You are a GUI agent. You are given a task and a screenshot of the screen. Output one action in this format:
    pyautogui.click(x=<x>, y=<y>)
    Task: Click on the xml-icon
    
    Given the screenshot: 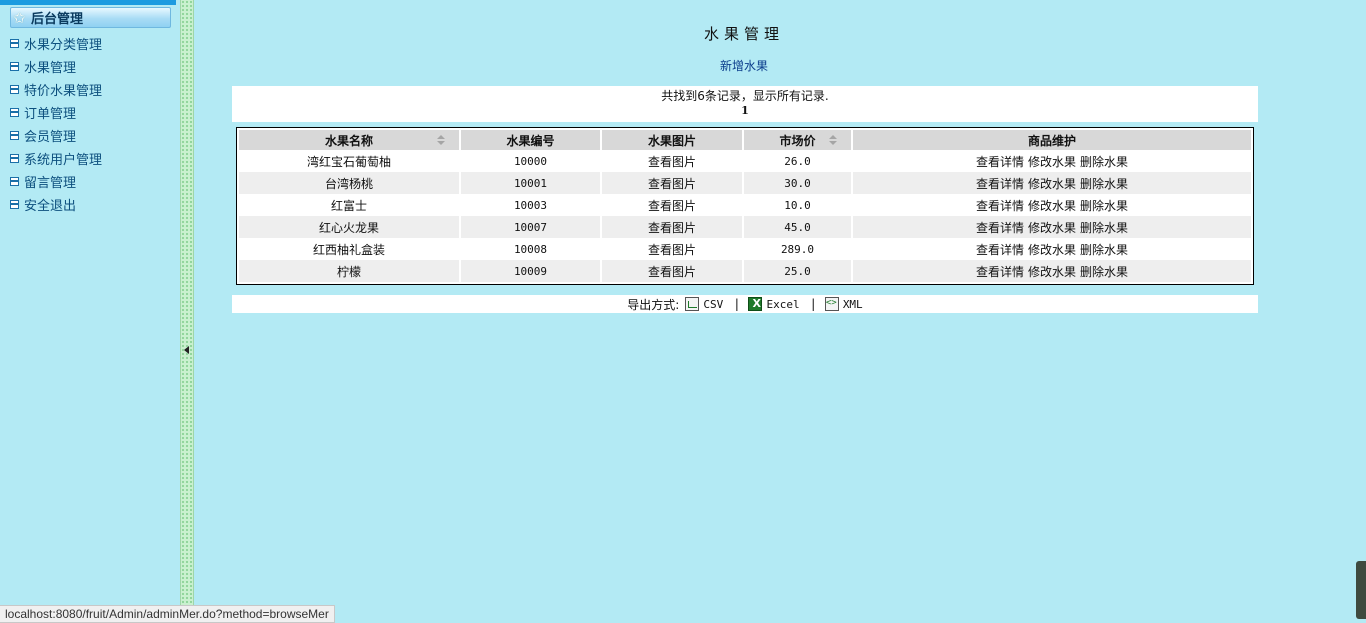 What is the action you would take?
    pyautogui.click(x=831, y=304)
    